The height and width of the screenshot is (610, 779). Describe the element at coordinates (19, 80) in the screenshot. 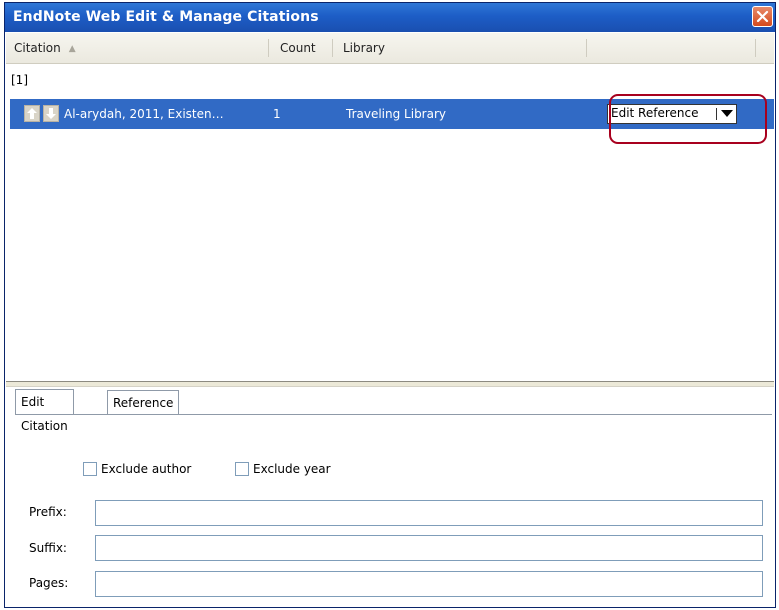

I see `citation-group-label: [1]` at that location.